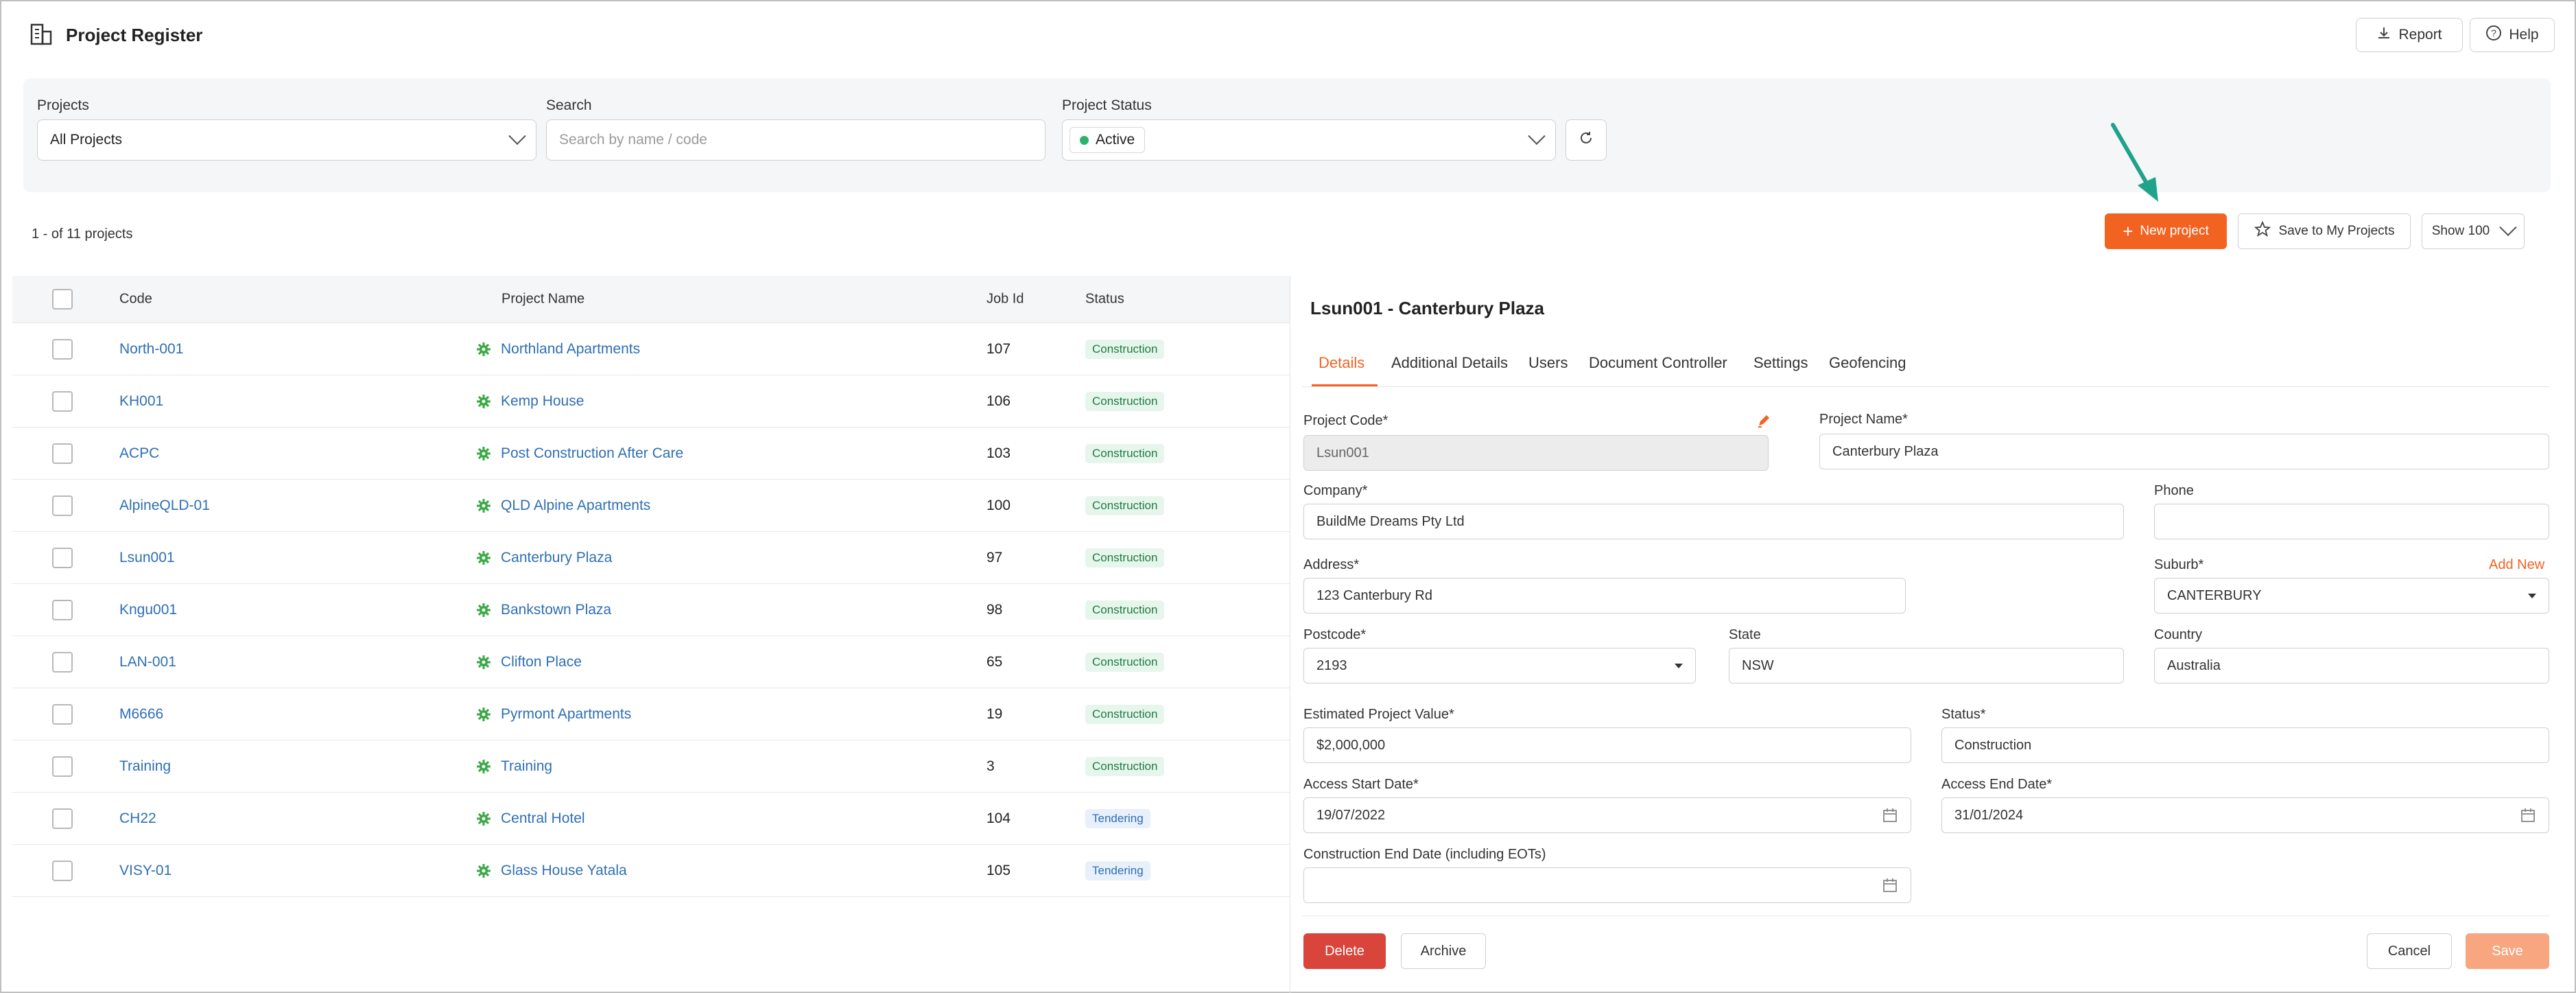  Describe the element at coordinates (145, 871) in the screenshot. I see `project-code-link: VISY-01` at that location.